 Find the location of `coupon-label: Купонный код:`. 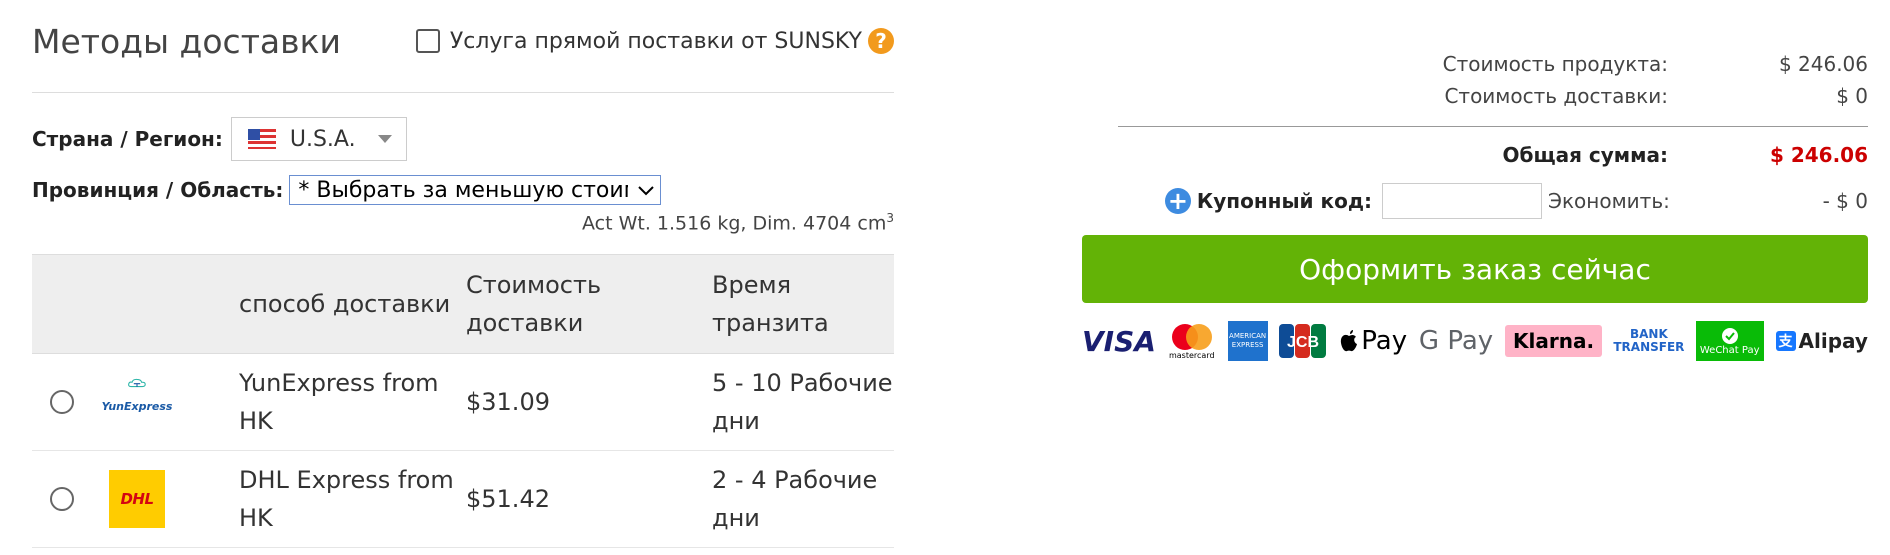

coupon-label: Купонный код: is located at coordinates (1284, 201).